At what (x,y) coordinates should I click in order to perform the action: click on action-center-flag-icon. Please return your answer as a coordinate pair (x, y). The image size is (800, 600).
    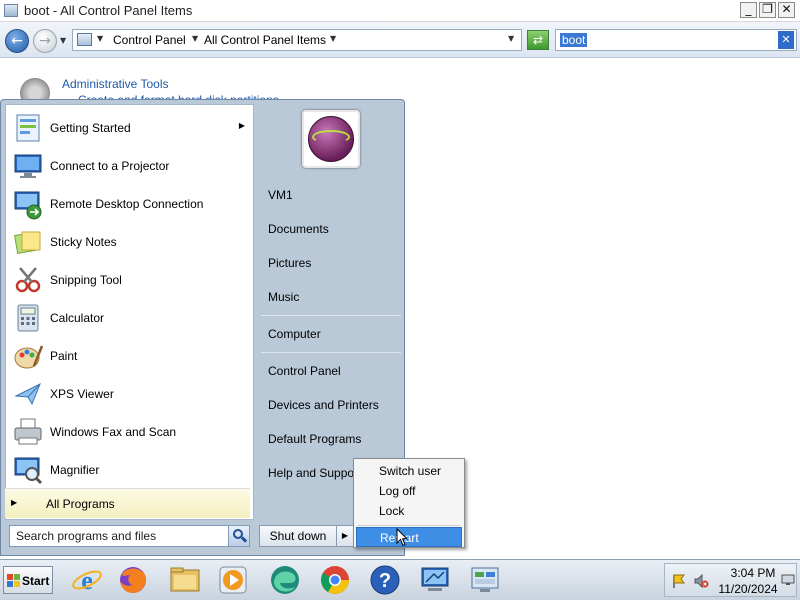
    Looking at the image, I should click on (679, 581).